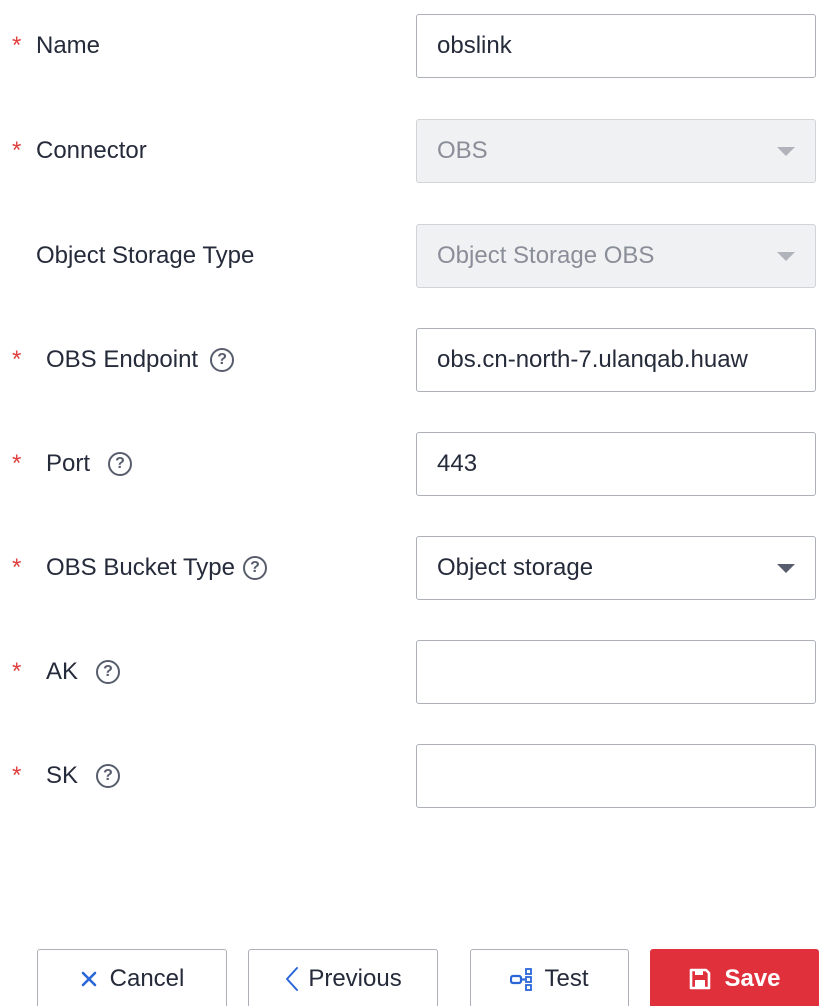  What do you see at coordinates (140, 567) in the screenshot?
I see `obs-bucket-type-label-text: OBS Bucket Type` at bounding box center [140, 567].